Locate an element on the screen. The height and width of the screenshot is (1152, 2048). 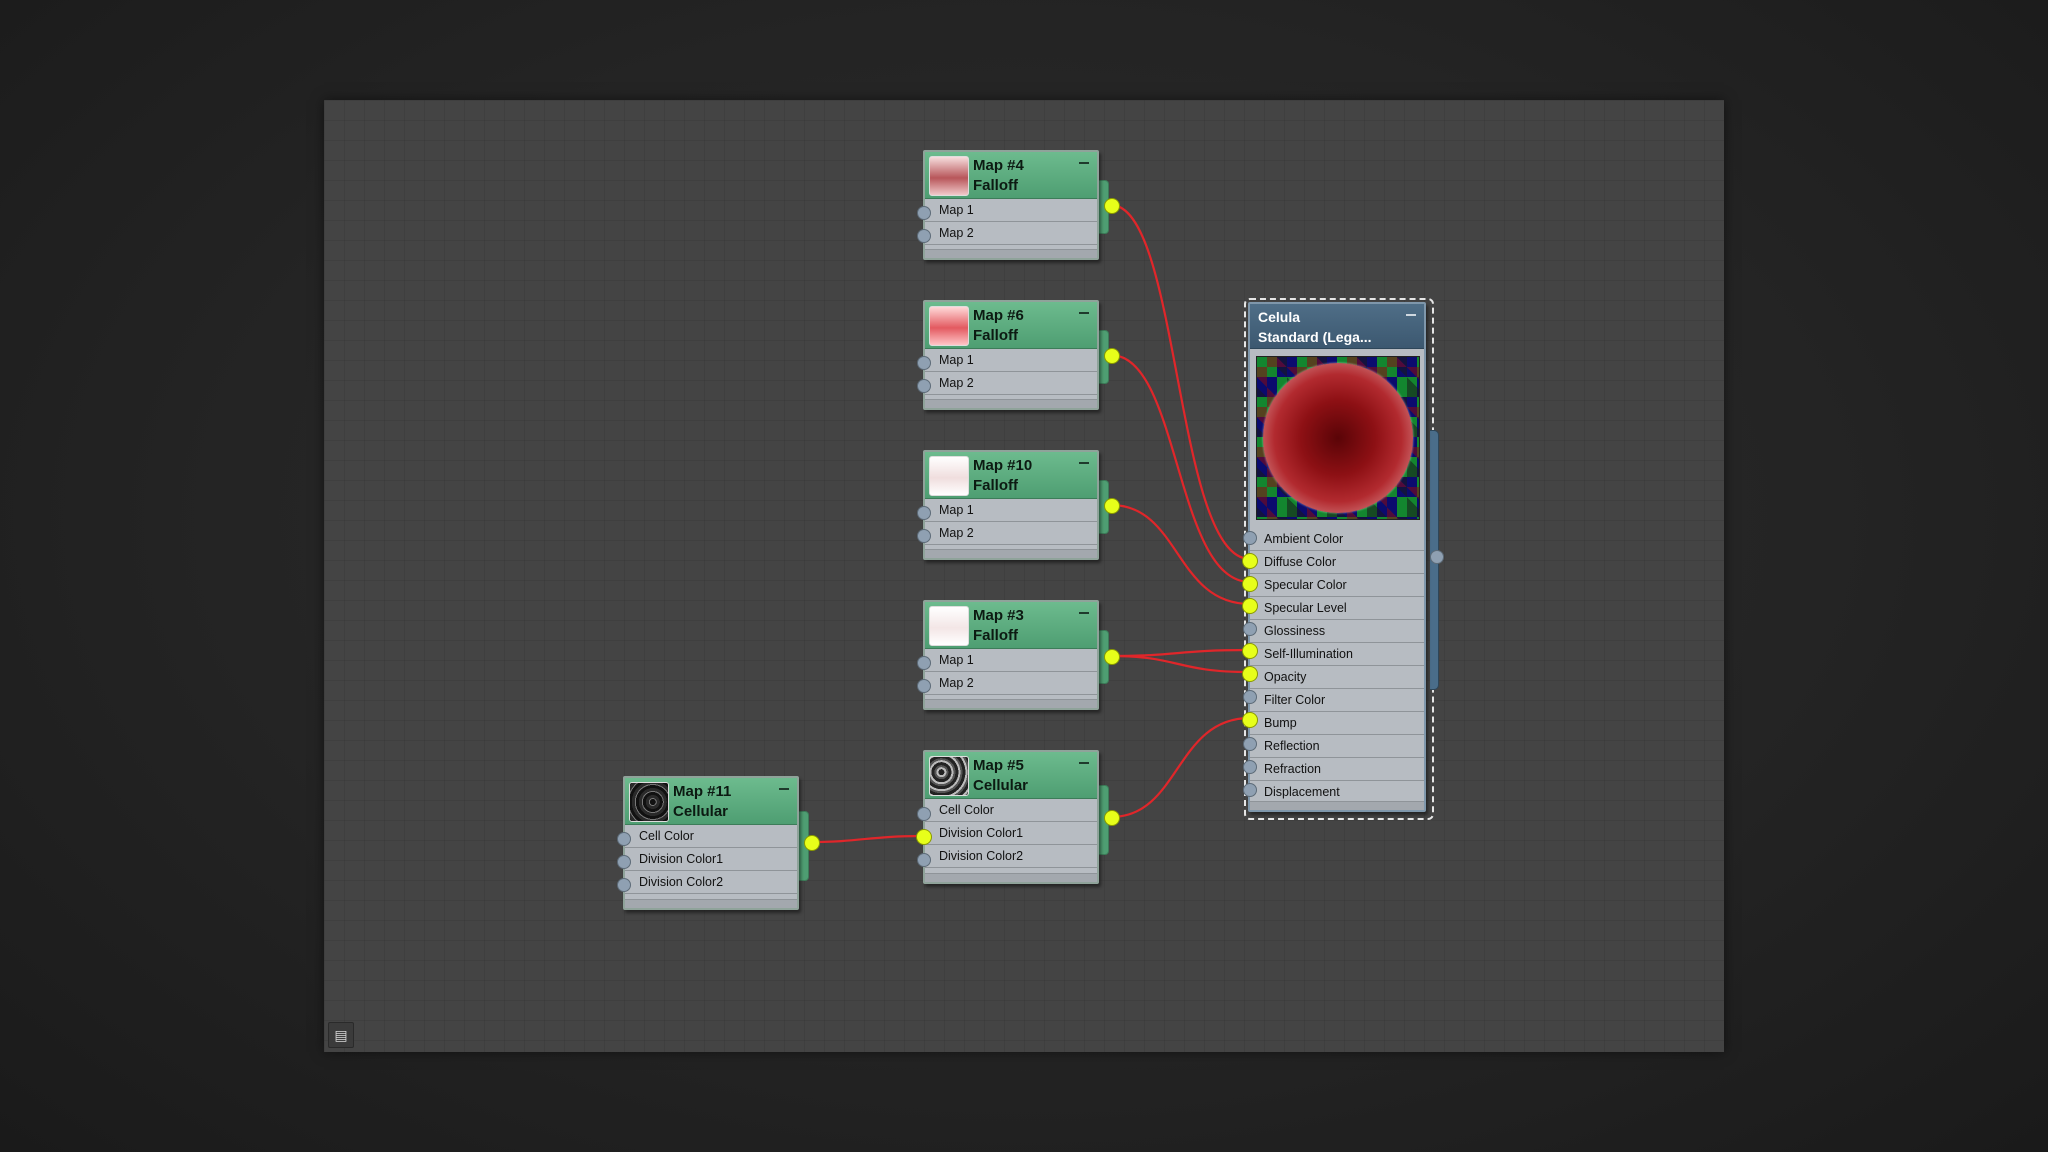
node-header: Map #6 Falloff is located at coordinates (1011, 325).